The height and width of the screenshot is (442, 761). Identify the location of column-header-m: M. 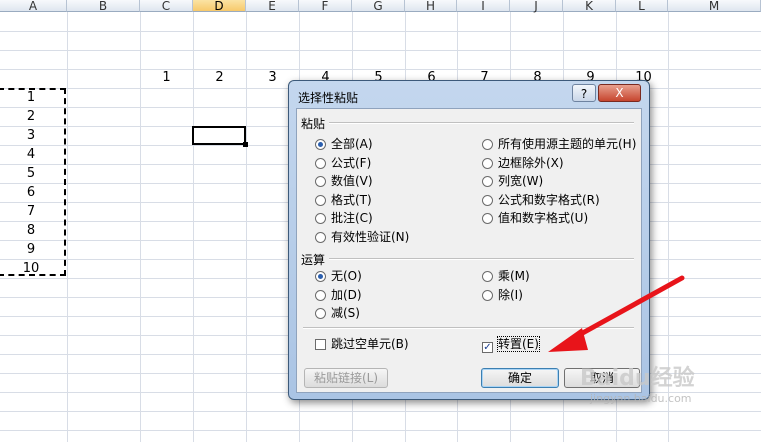
(714, 6).